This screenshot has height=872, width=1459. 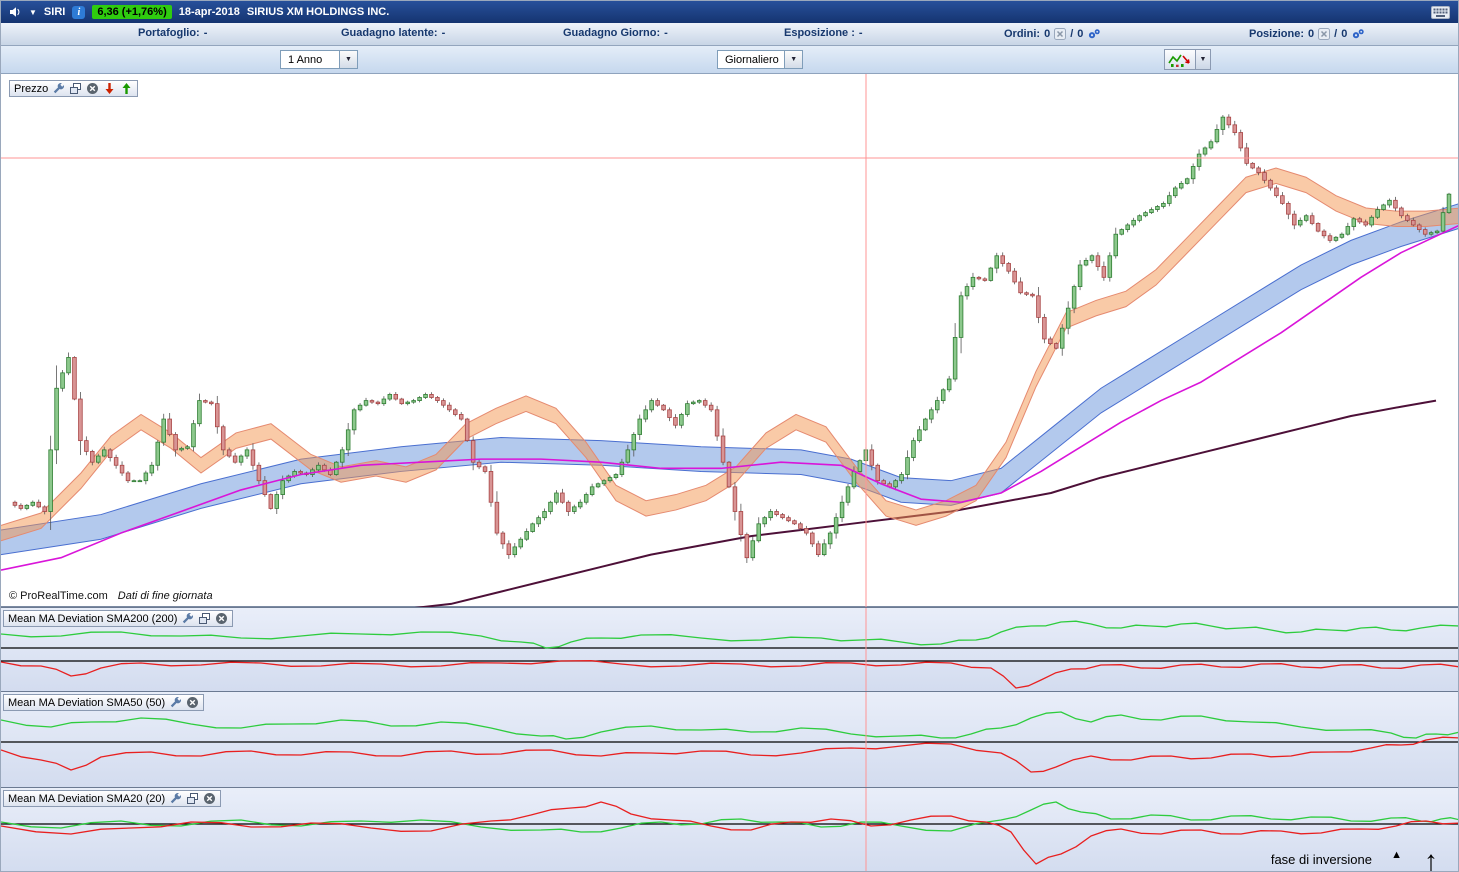 I want to click on indicator-sma50-tab: Mean MA Deviation SMA50 (50), so click(x=104, y=702).